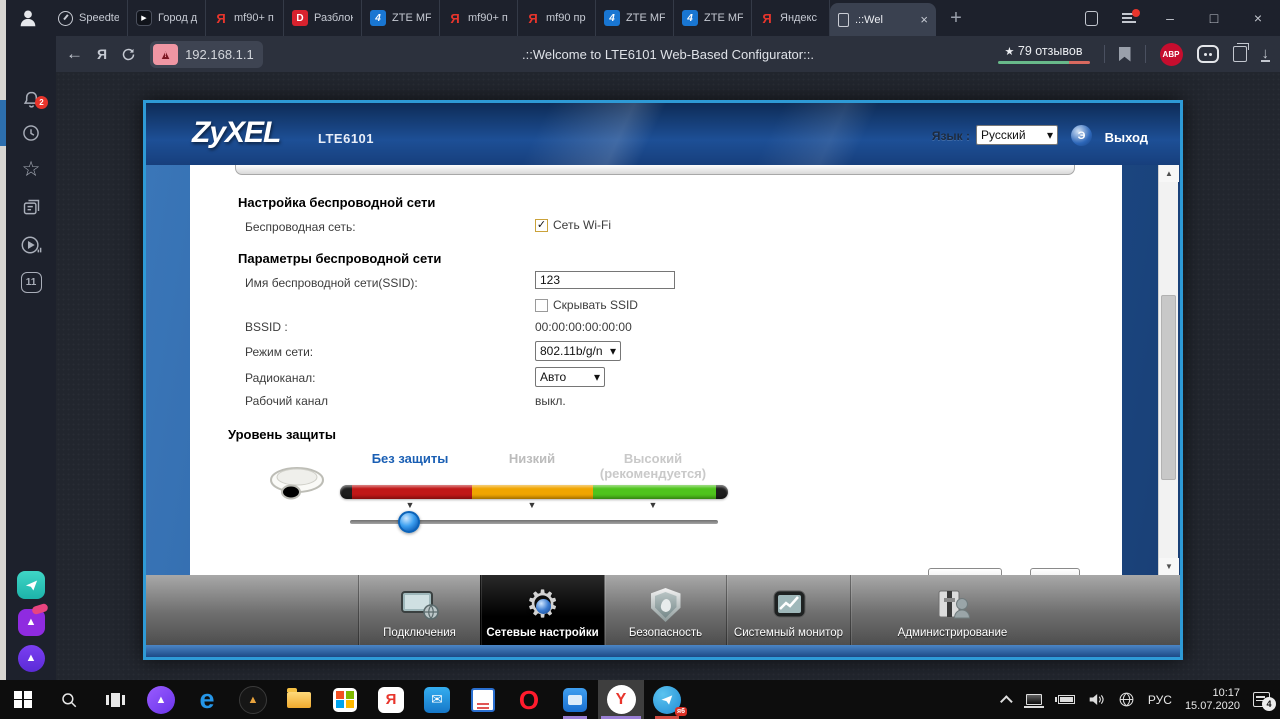 The image size is (1280, 719). I want to click on profile-button, so click(28, 18).